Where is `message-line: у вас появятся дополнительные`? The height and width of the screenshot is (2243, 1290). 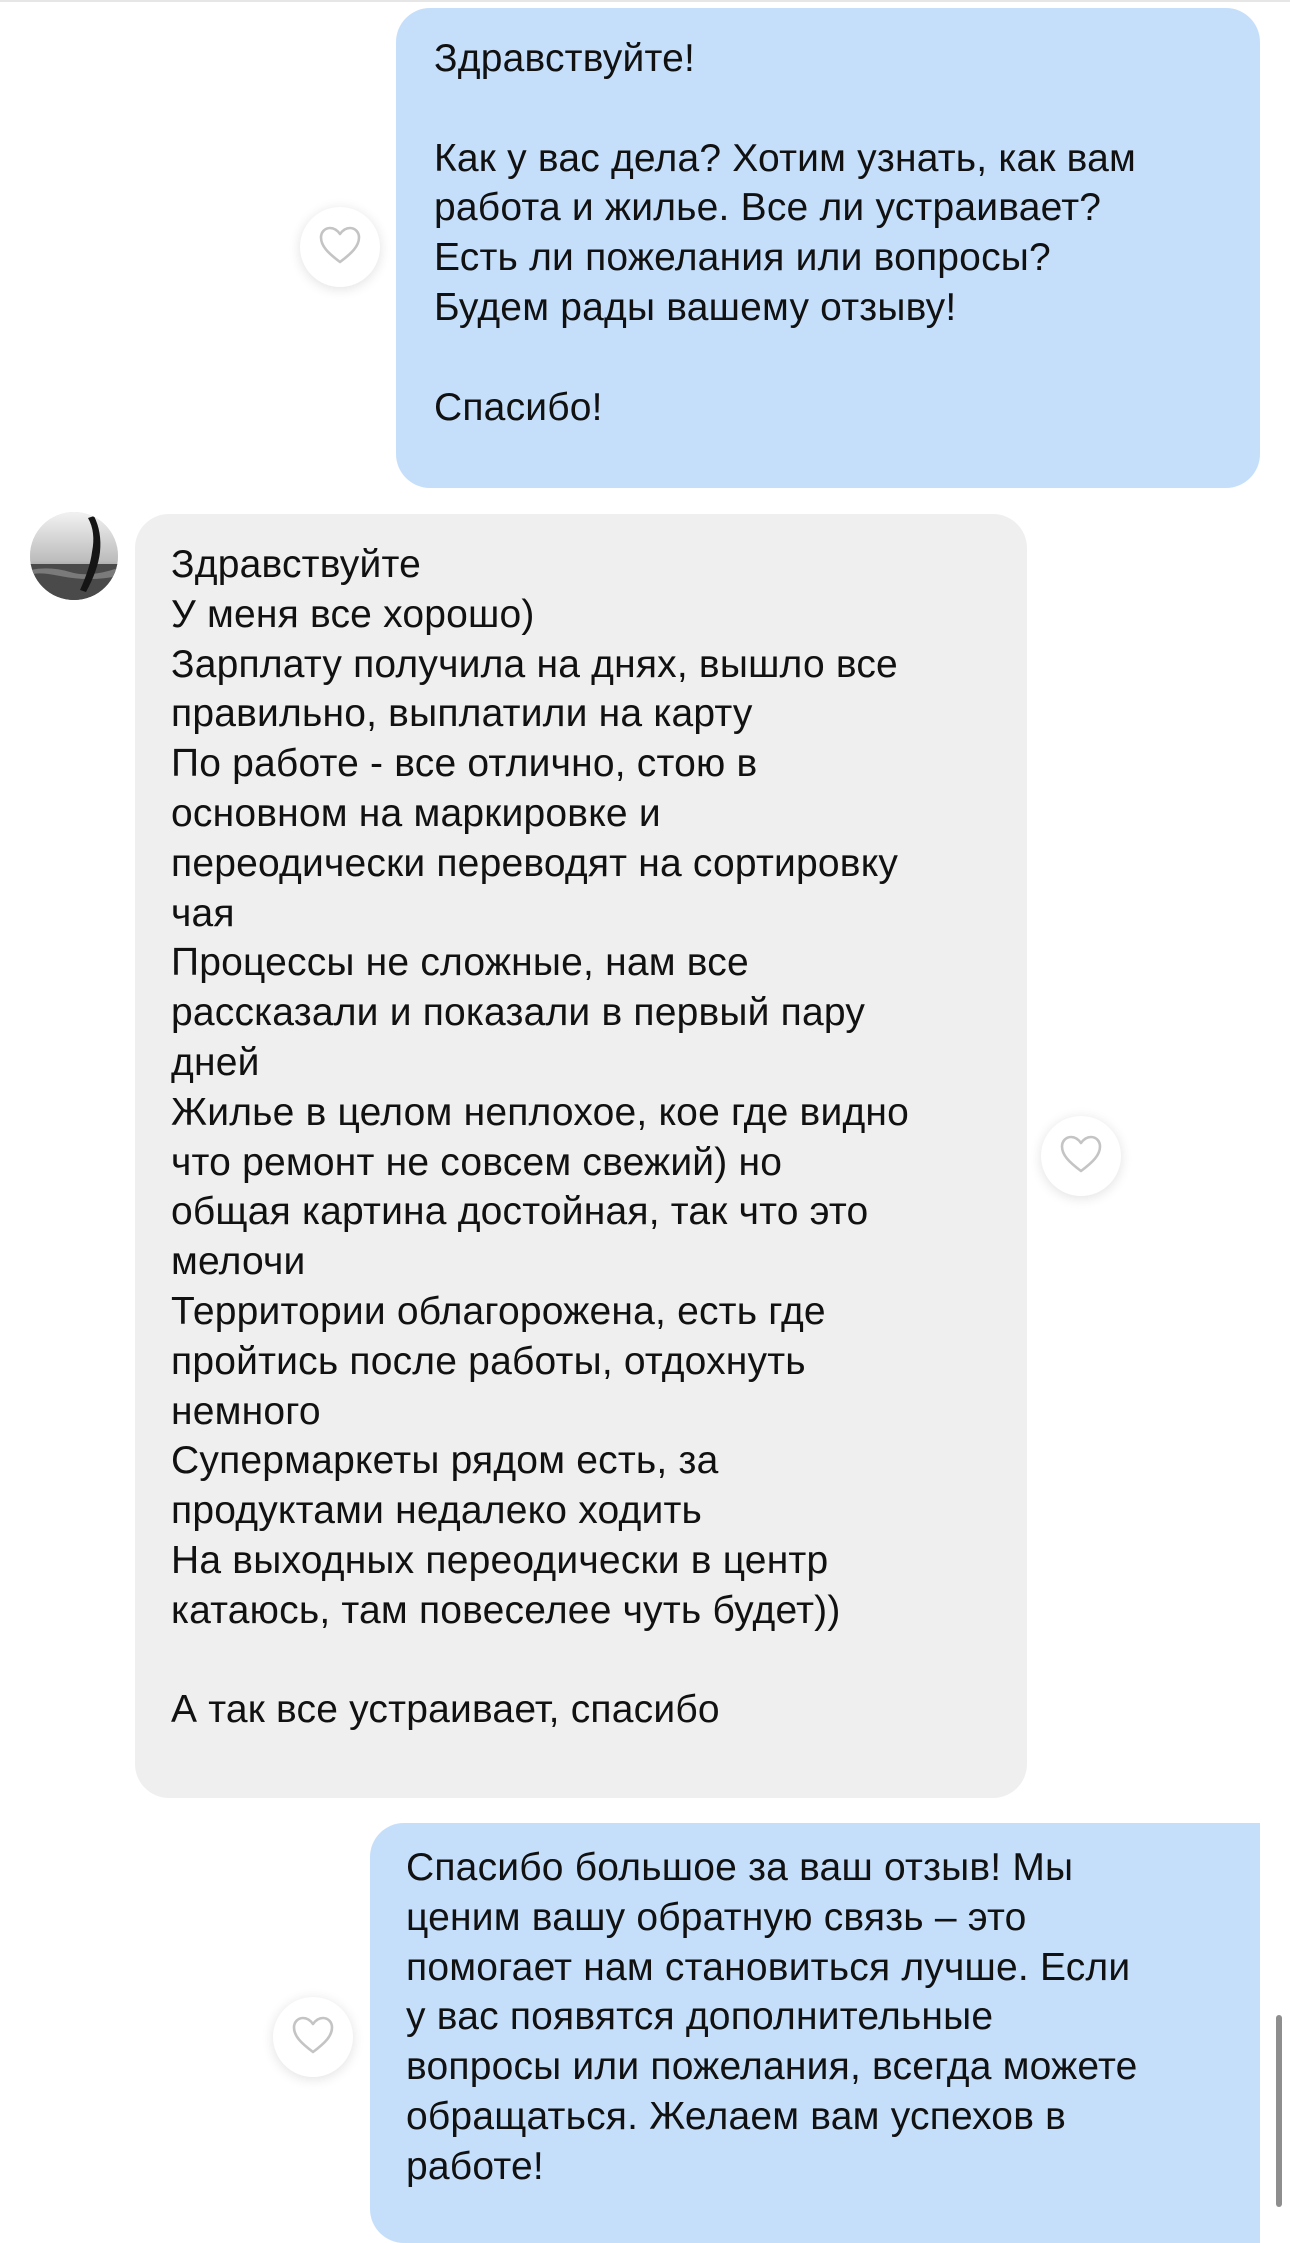 message-line: у вас появятся дополнительные is located at coordinates (700, 2017).